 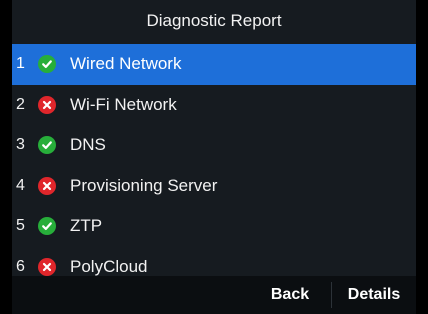 What do you see at coordinates (109, 266) in the screenshot?
I see `item-label: PolyCloud` at bounding box center [109, 266].